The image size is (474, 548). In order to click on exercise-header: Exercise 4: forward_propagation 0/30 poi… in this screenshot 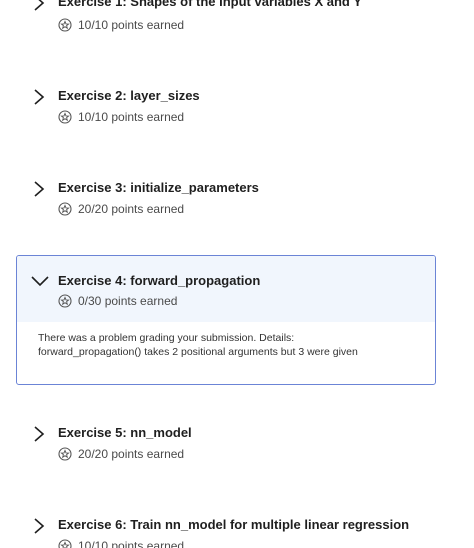, I will do `click(226, 289)`.